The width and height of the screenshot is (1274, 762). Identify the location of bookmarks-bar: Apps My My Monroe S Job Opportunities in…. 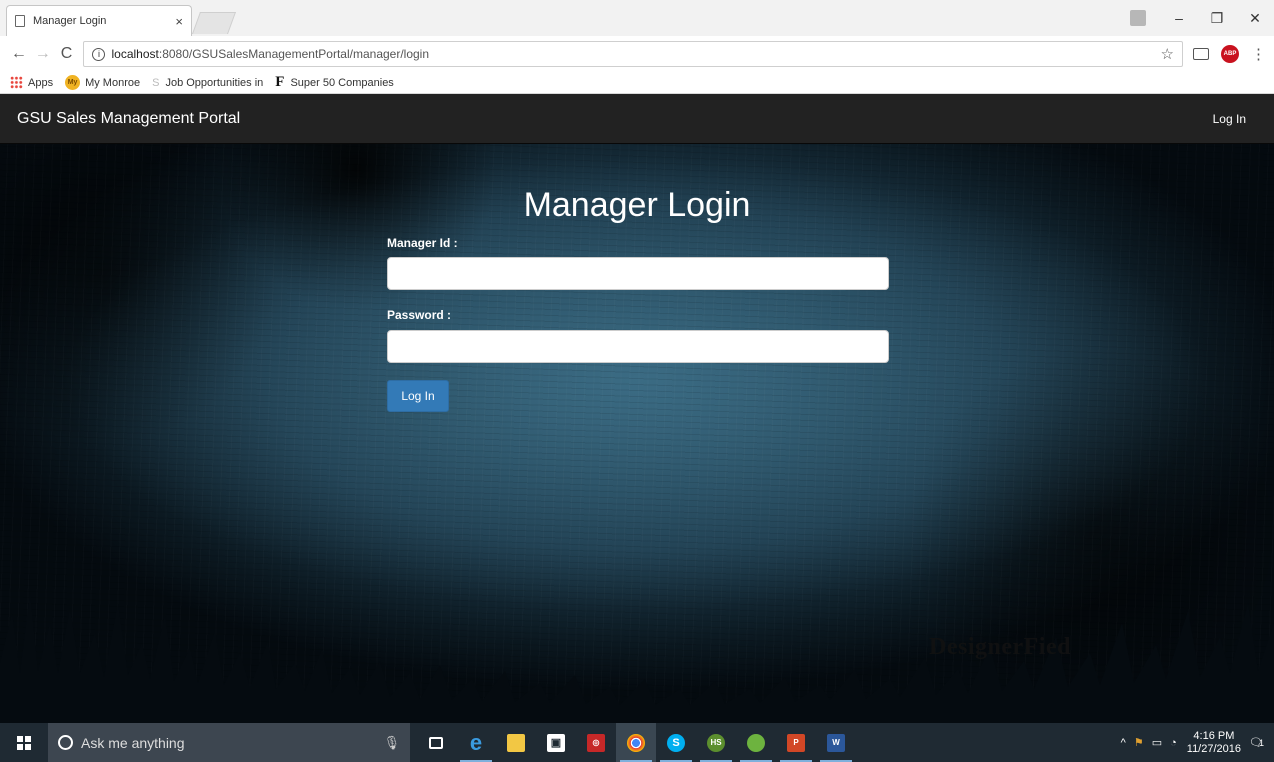
(637, 83).